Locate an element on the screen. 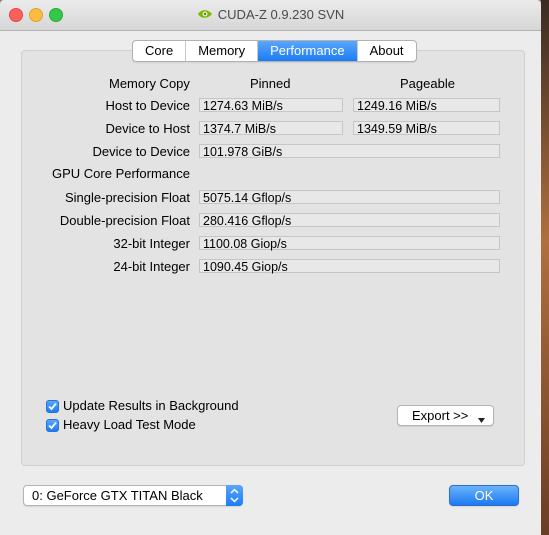 The image size is (549, 535). window-title-text: CUDA-Z 0.9.230 SVN is located at coordinates (281, 14).